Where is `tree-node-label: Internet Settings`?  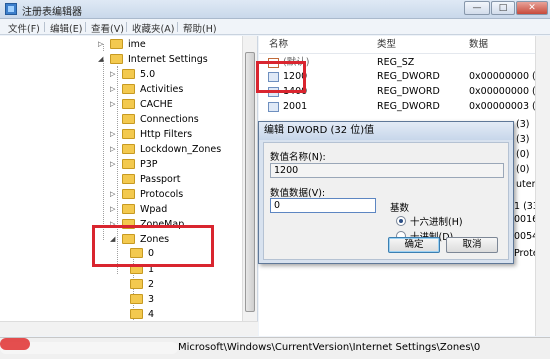
tree-node-label: Internet Settings is located at coordinates (168, 59).